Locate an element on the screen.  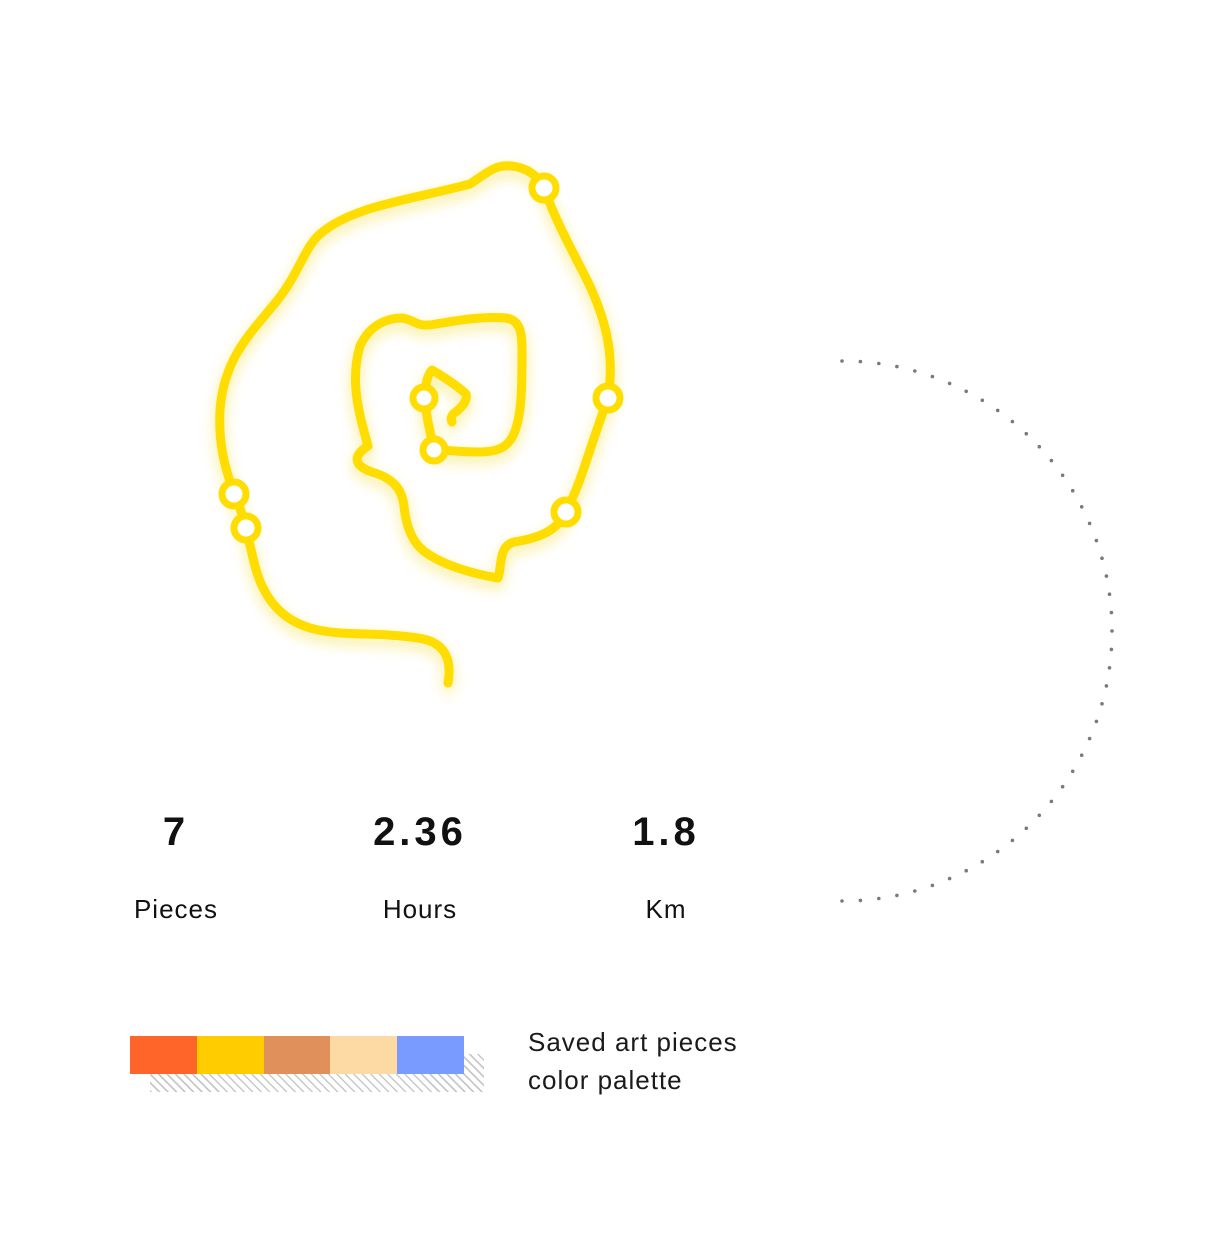
color-palette is located at coordinates (310, 1066).